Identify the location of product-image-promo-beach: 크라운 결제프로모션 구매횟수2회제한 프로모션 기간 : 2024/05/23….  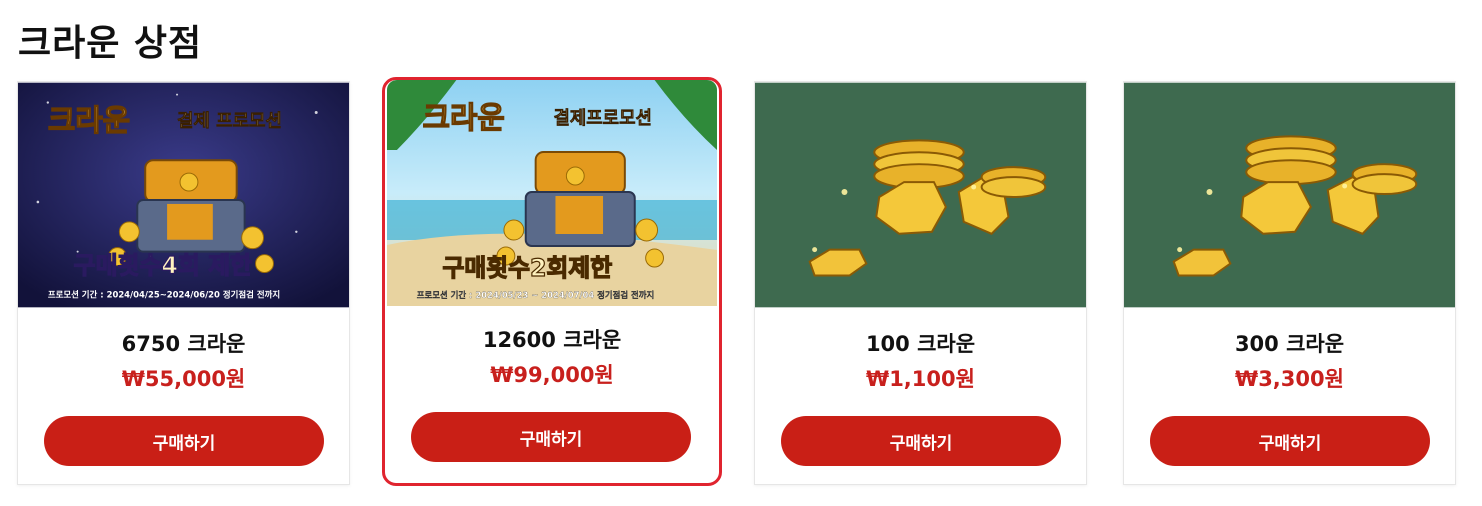
(552, 193).